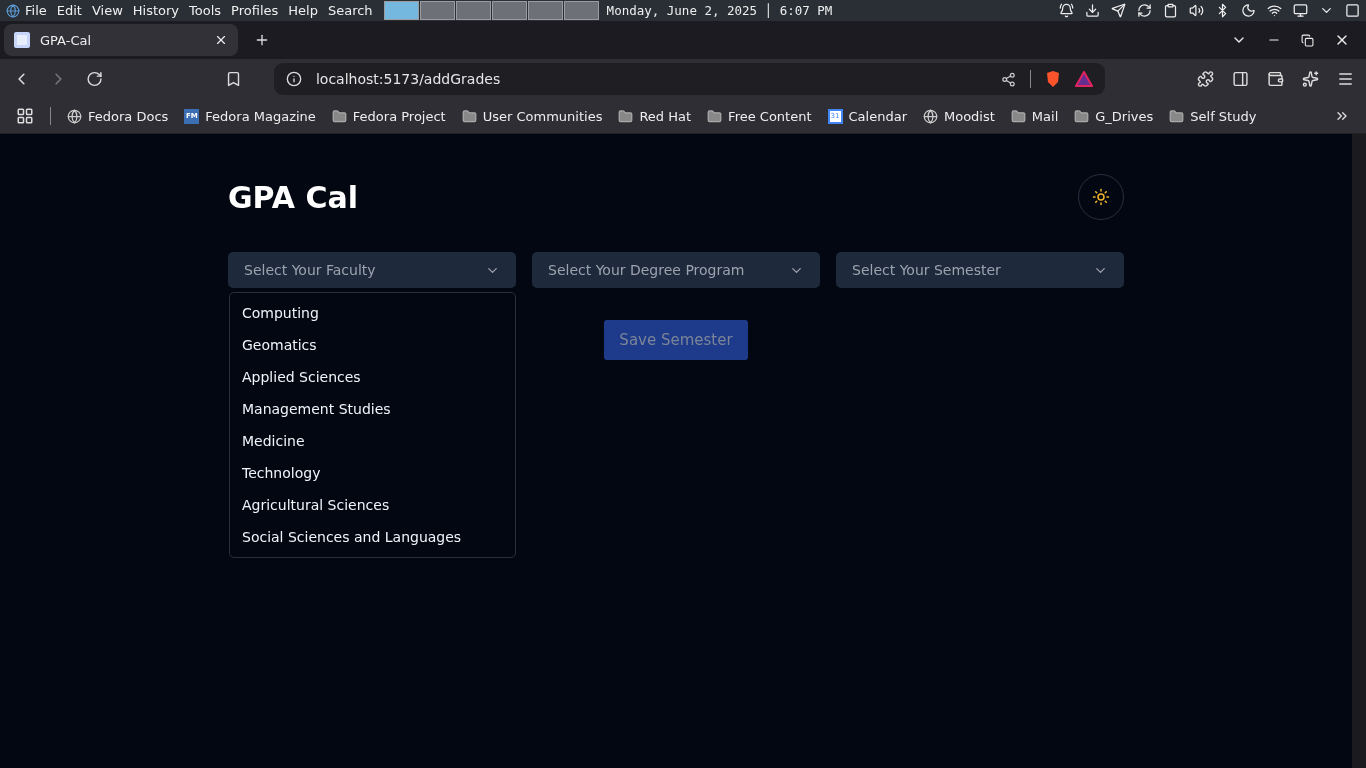 This screenshot has width=1366, height=768. I want to click on bell-icon, so click(1066, 10).